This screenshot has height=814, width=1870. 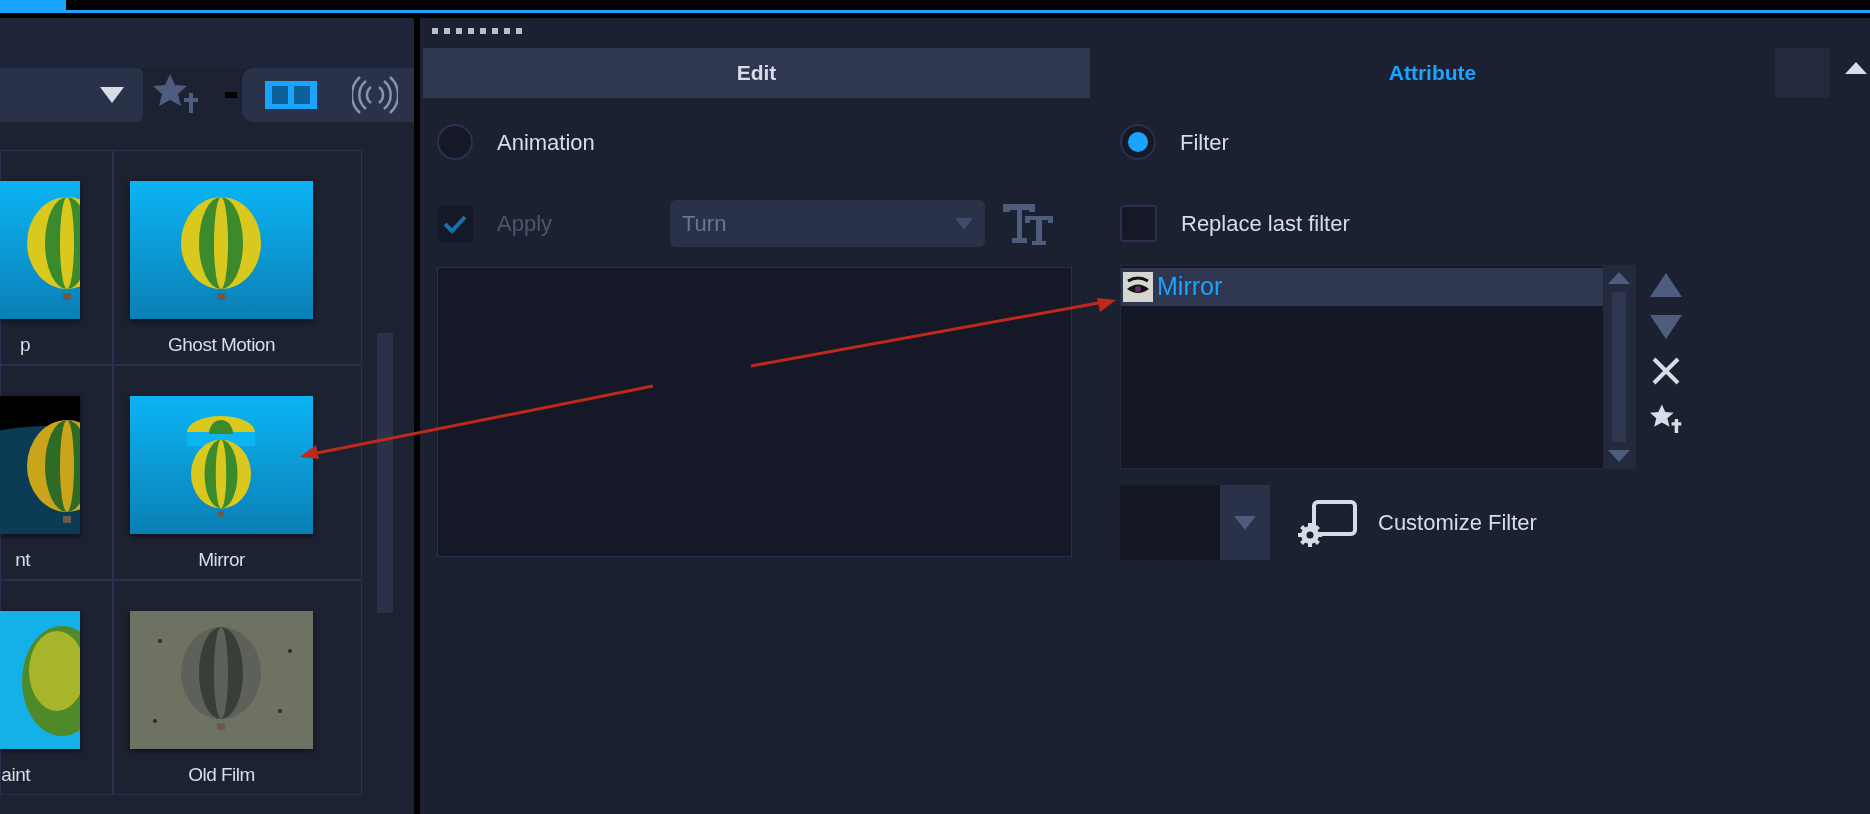 What do you see at coordinates (1619, 456) in the screenshot?
I see `scroll-down-icon` at bounding box center [1619, 456].